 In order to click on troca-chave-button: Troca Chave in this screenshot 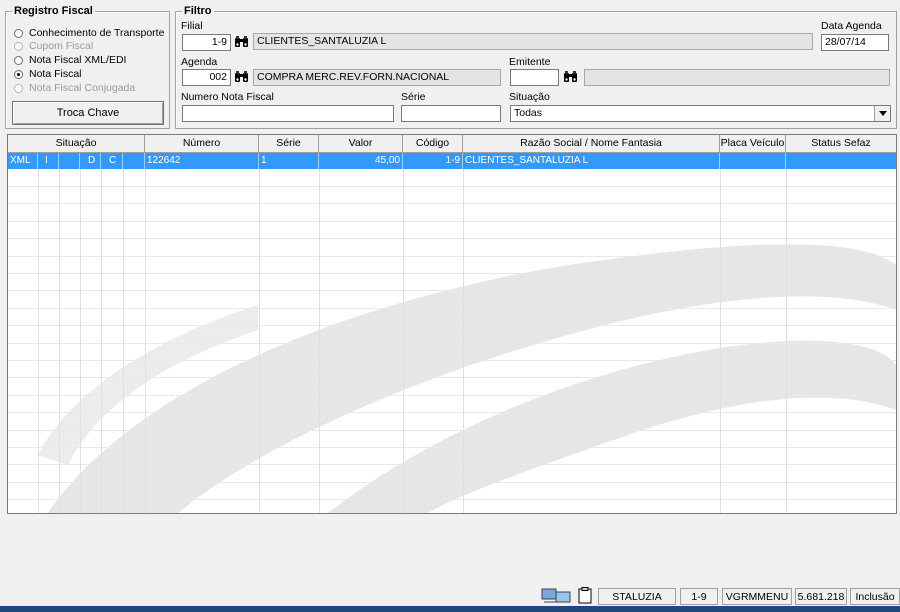, I will do `click(88, 113)`.